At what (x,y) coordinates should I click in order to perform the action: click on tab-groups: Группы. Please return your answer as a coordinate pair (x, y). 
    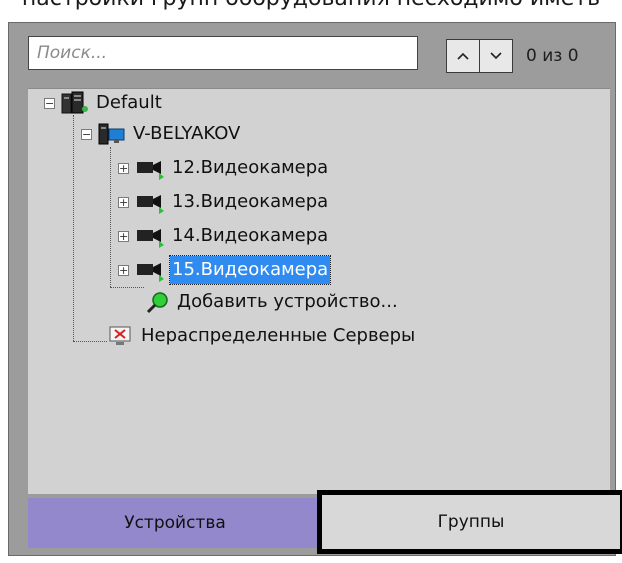
    Looking at the image, I should click on (469, 522).